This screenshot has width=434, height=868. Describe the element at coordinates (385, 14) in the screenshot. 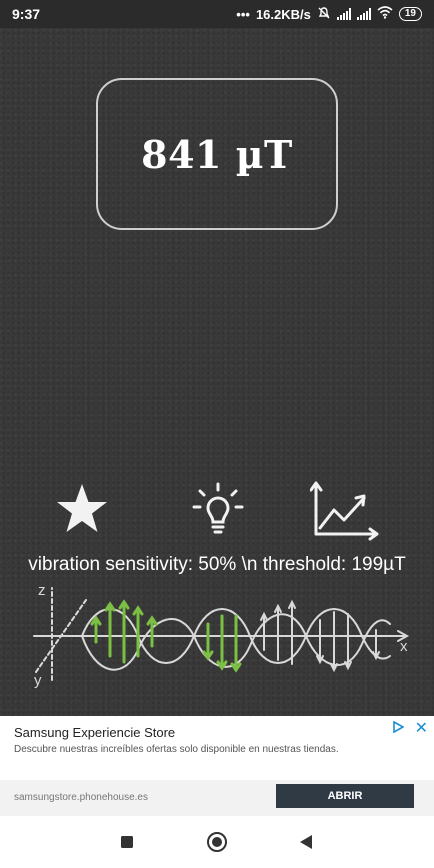

I see `wifi-icon` at that location.